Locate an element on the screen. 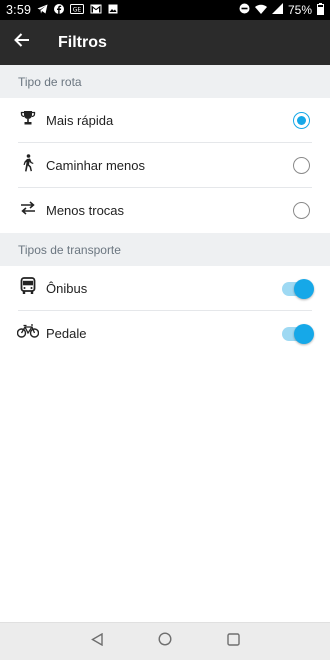 The width and height of the screenshot is (330, 660). news-icon: GE is located at coordinates (77, 10).